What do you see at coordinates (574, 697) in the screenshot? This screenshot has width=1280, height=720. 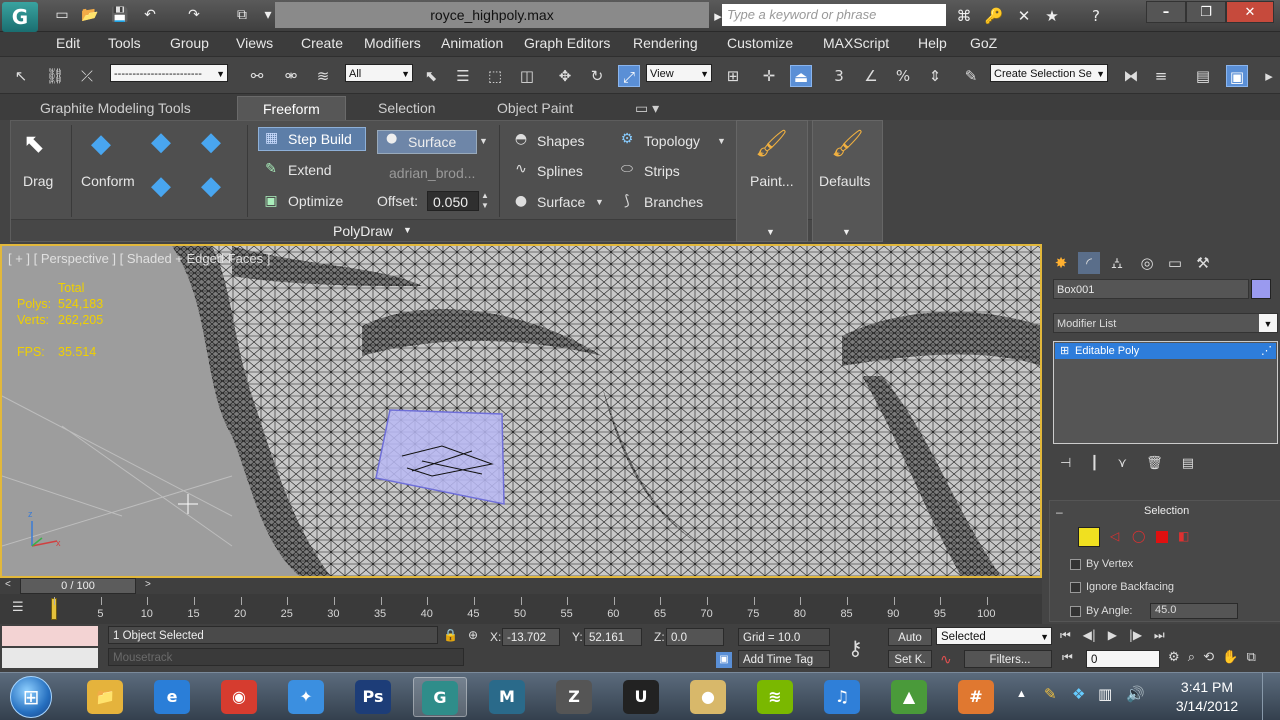 I see `taskbar-app-zbrush: Z` at bounding box center [574, 697].